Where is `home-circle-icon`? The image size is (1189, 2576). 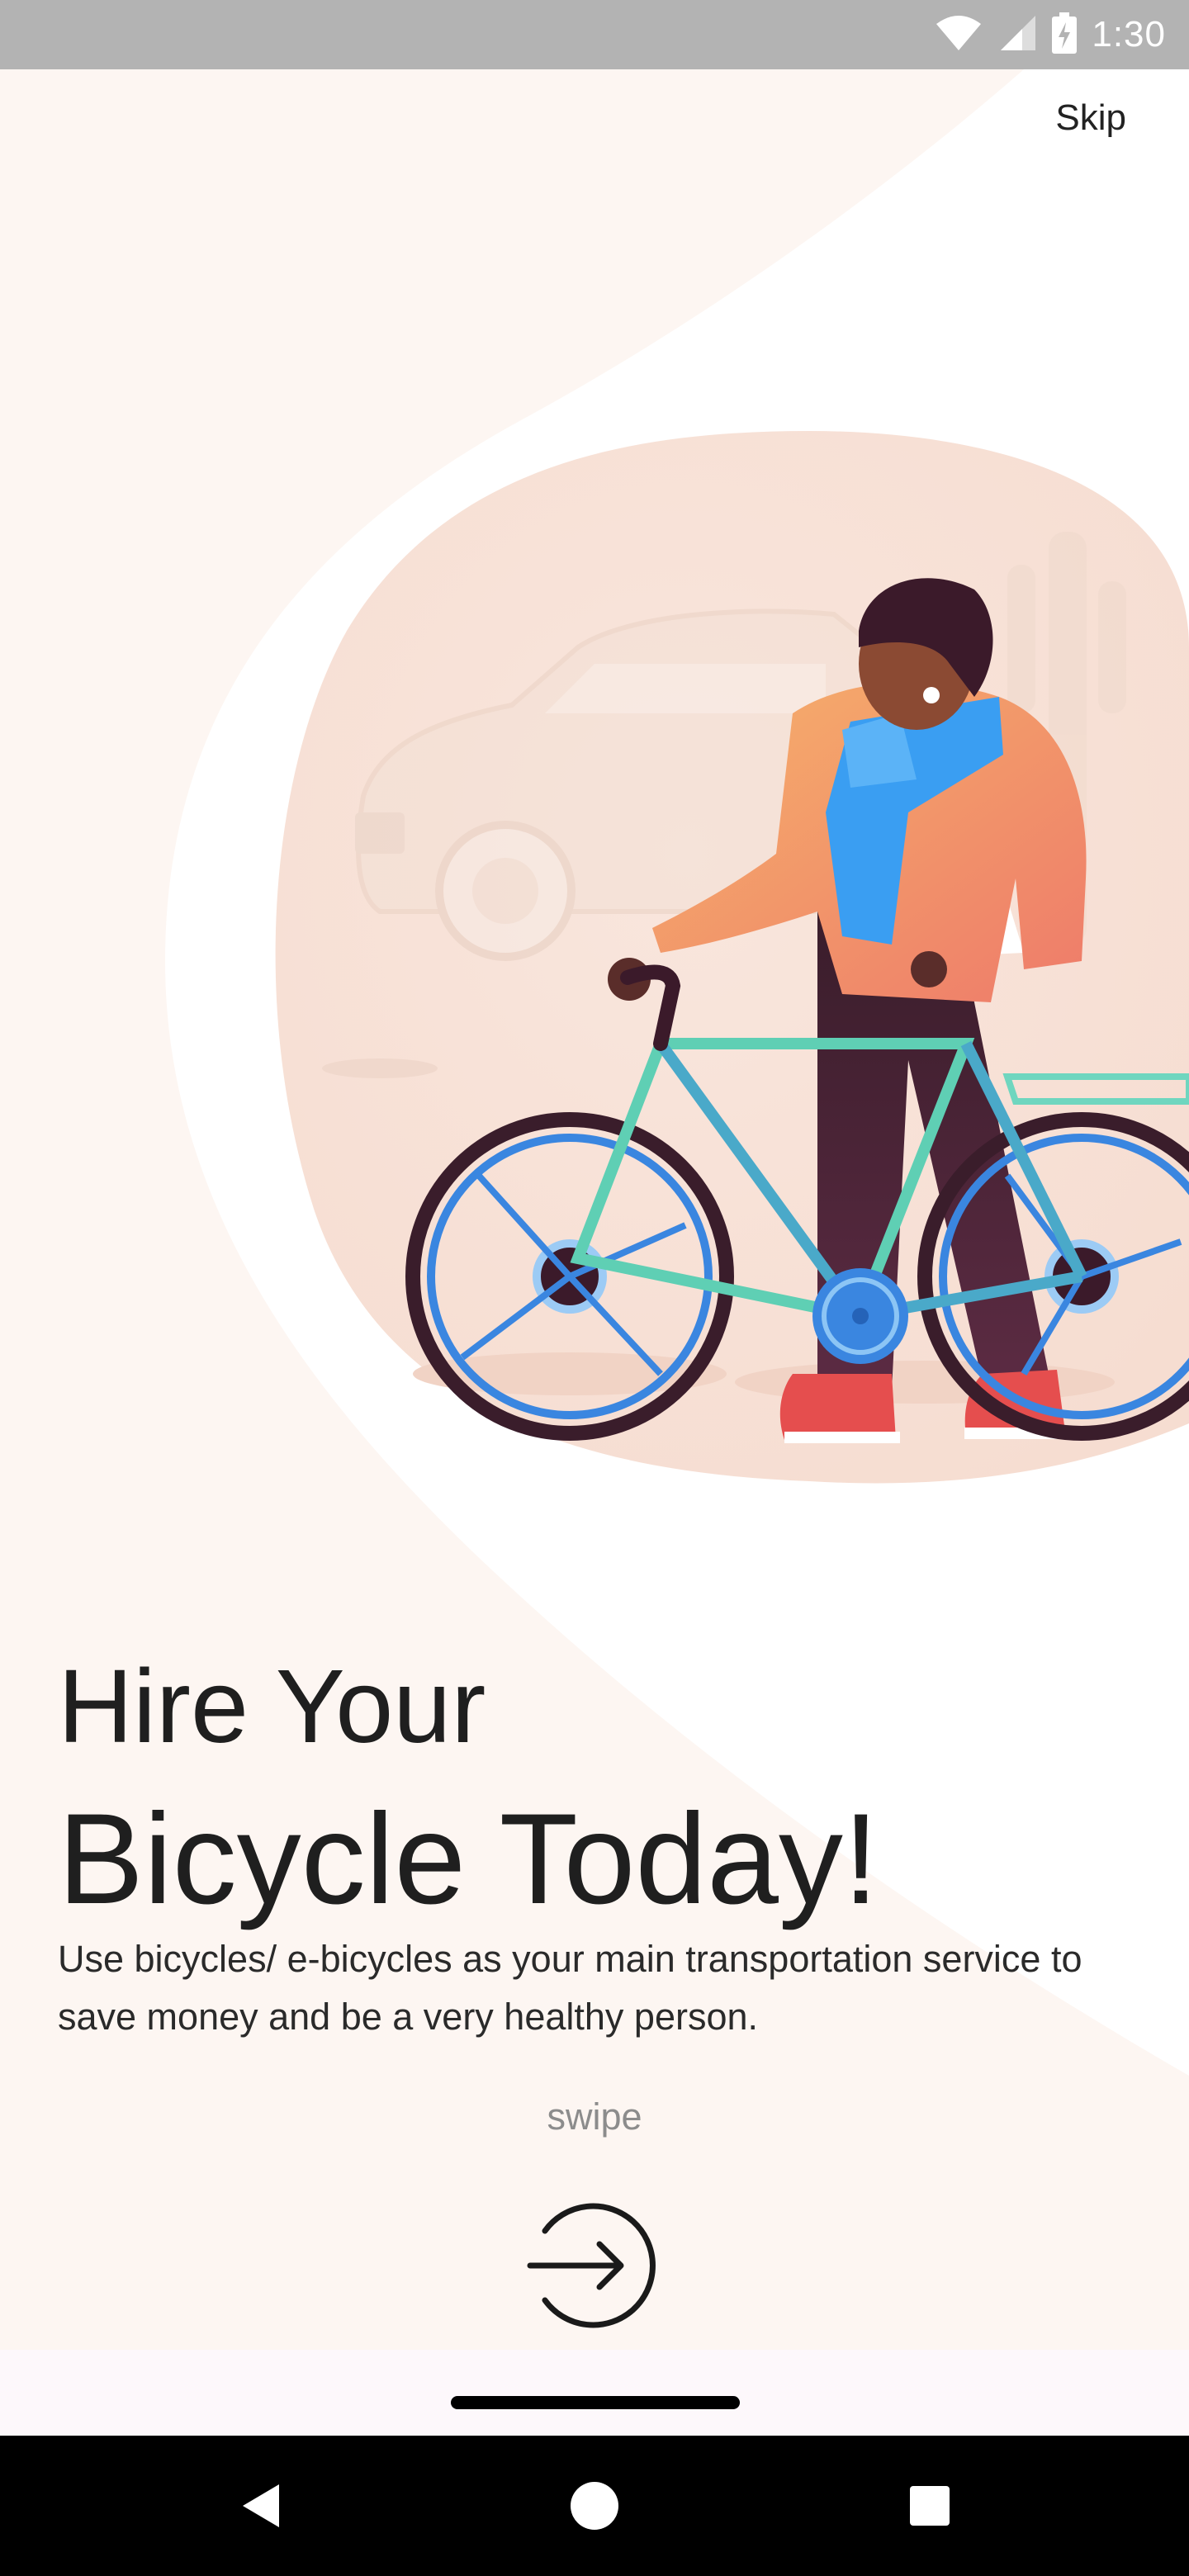 home-circle-icon is located at coordinates (594, 2506).